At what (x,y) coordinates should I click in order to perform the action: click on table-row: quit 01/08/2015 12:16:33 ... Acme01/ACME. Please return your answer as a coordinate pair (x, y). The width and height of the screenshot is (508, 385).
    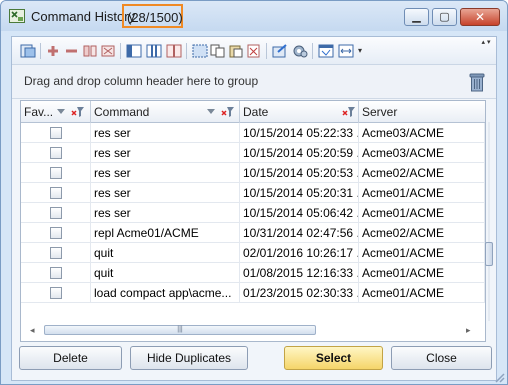
    Looking at the image, I should click on (253, 273).